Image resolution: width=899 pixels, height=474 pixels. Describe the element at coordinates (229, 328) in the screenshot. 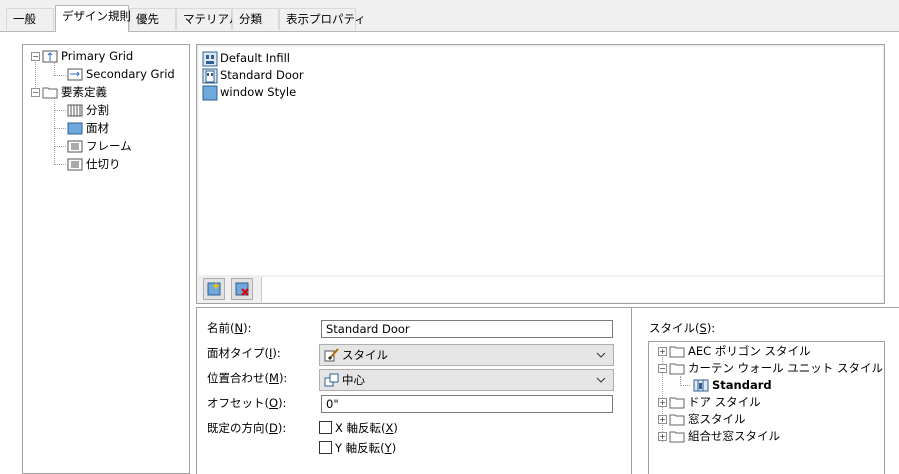

I see `name-label: 名前(N):` at that location.